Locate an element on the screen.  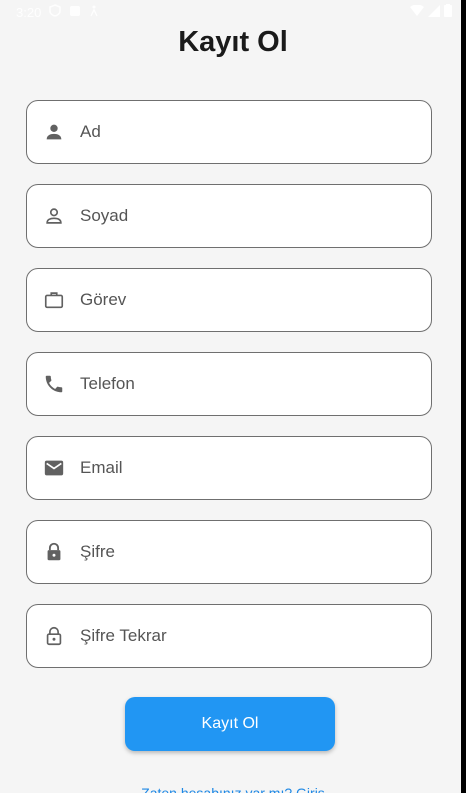
shield-icon is located at coordinates (55, 12).